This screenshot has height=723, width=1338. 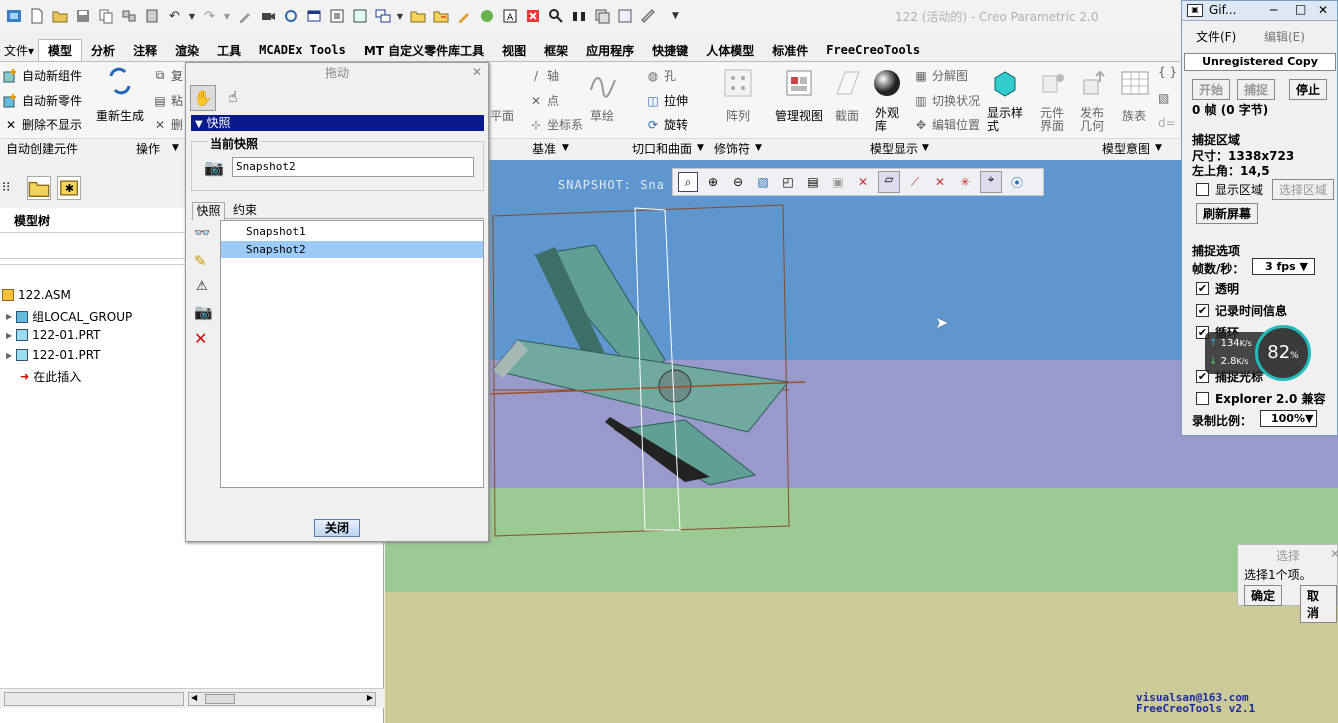 What do you see at coordinates (1211, 89) in the screenshot?
I see `start-button: 开始` at bounding box center [1211, 89].